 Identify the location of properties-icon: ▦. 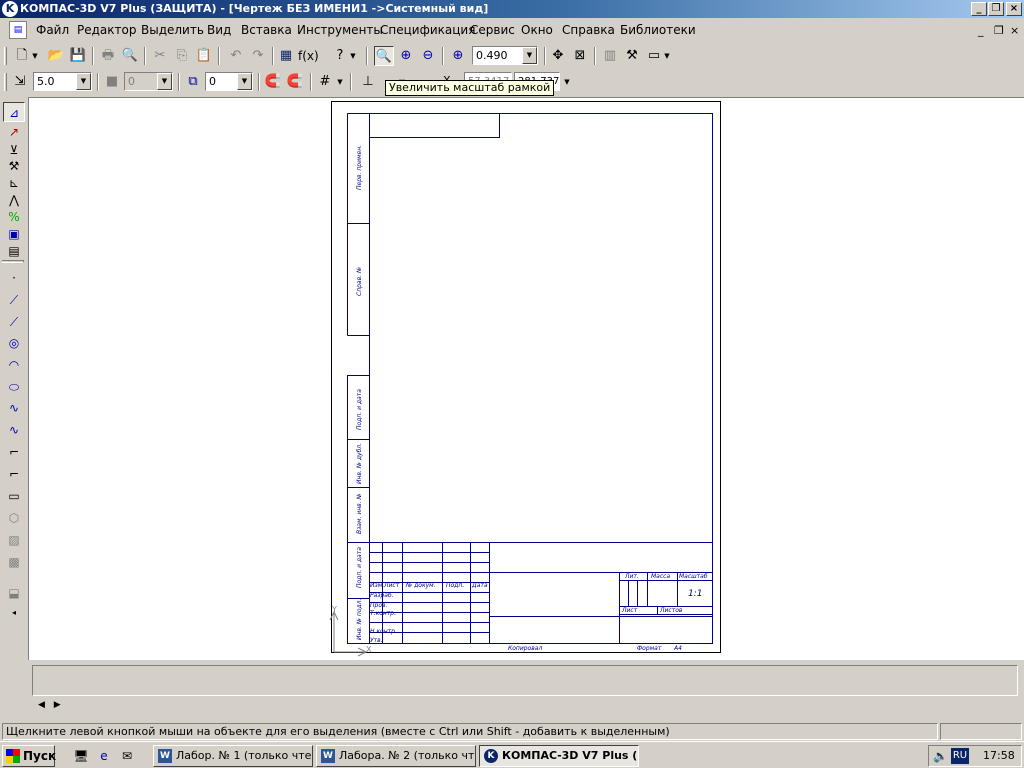
(286, 56).